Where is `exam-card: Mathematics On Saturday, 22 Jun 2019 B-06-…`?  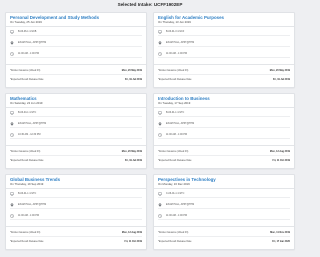 exam-card: Mathematics On Saturday, 22 Jun 2019 B-06-… is located at coordinates (76, 131).